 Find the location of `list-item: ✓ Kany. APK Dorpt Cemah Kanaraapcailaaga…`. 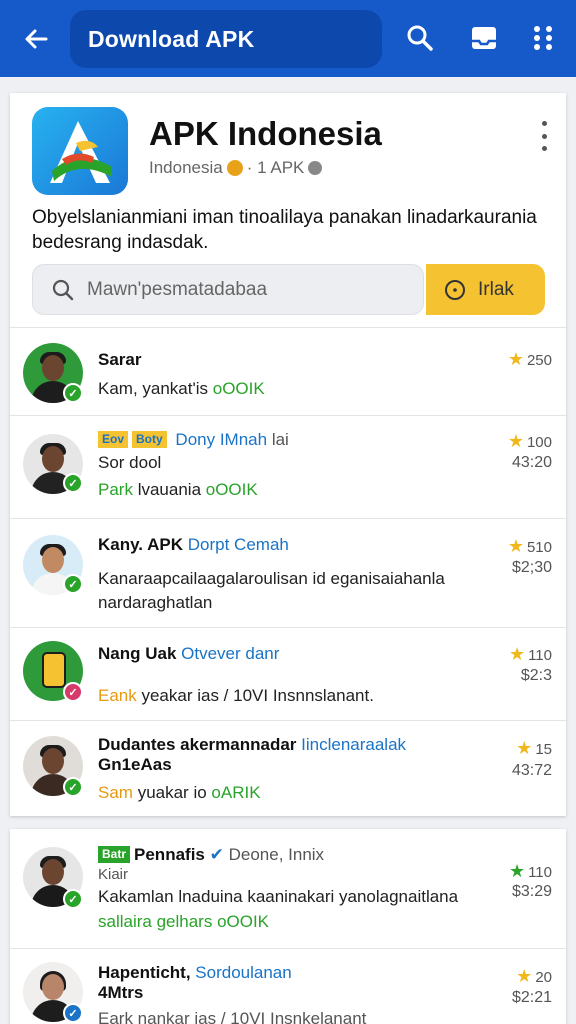

list-item: ✓ Kany. APK Dorpt Cemah Kanaraapcailaaga… is located at coordinates (288, 573).